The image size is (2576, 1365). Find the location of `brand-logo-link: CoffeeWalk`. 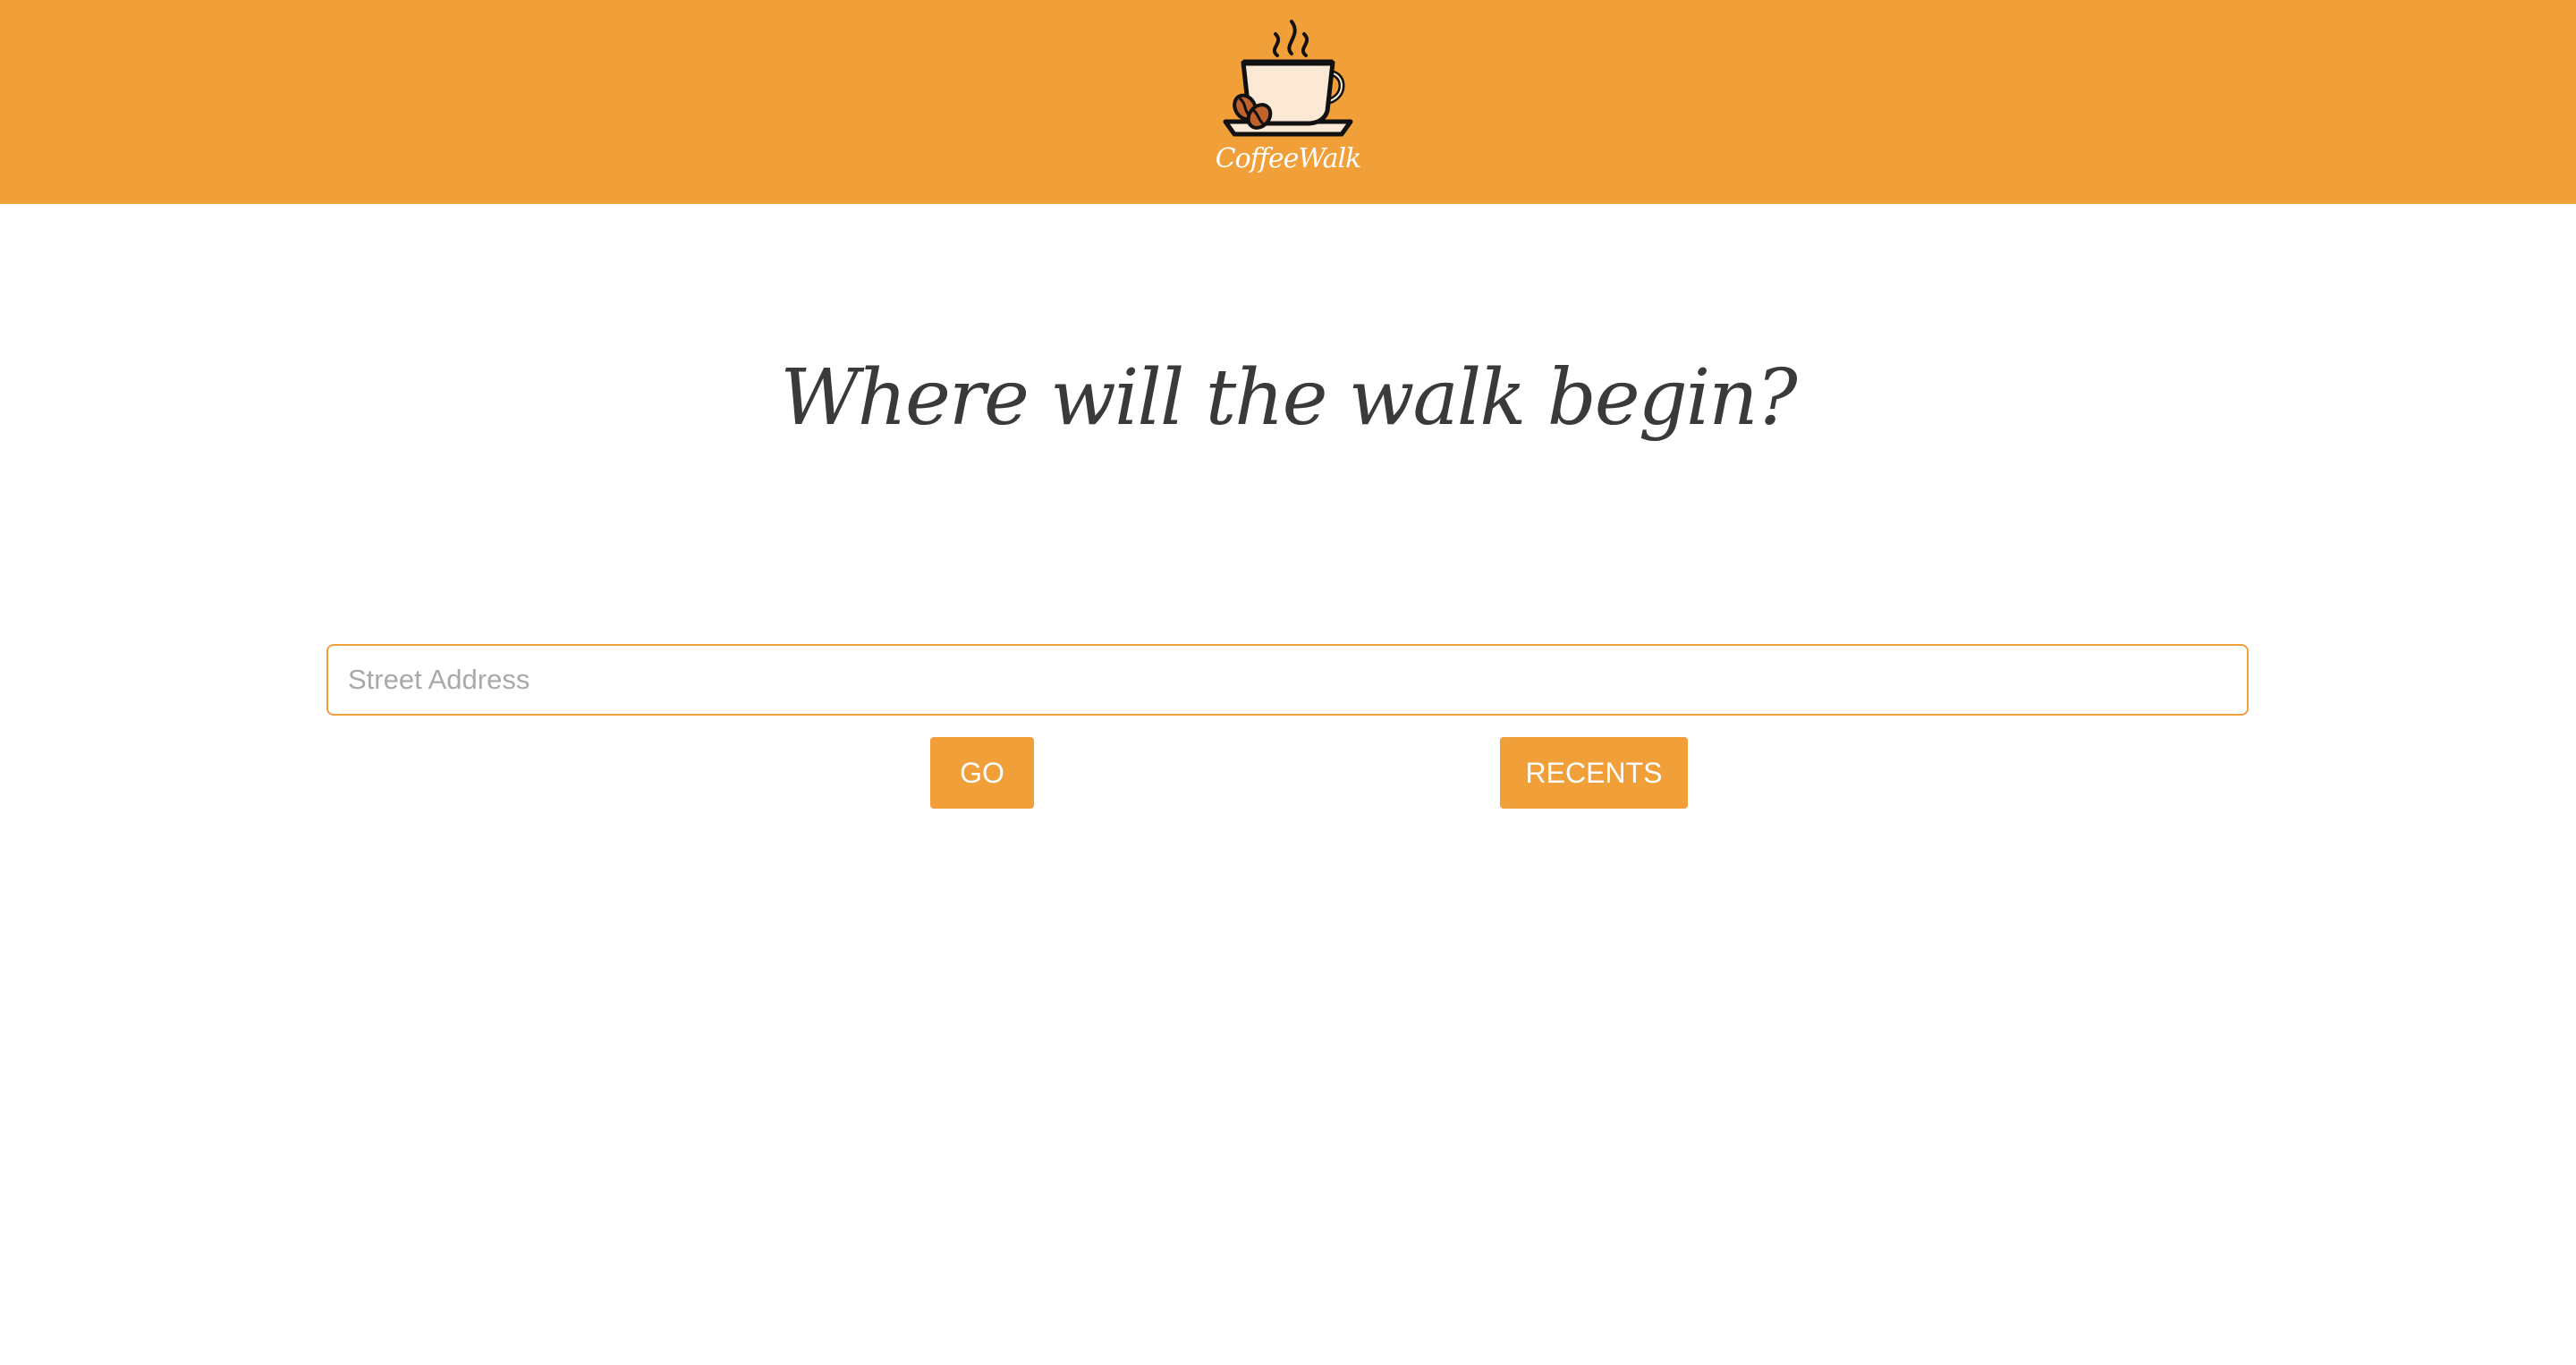

brand-logo-link: CoffeeWalk is located at coordinates (1288, 98).